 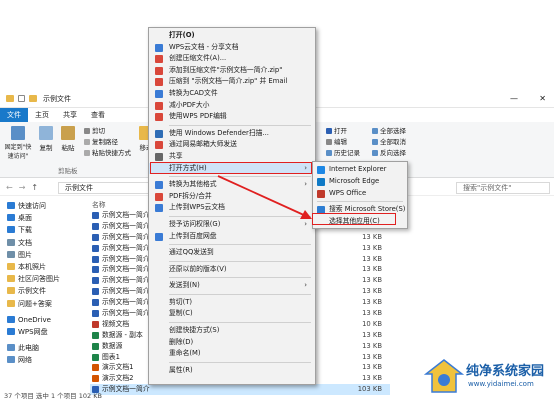 What do you see at coordinates (542, 98) in the screenshot?
I see `close-icon: ✕` at bounding box center [542, 98].